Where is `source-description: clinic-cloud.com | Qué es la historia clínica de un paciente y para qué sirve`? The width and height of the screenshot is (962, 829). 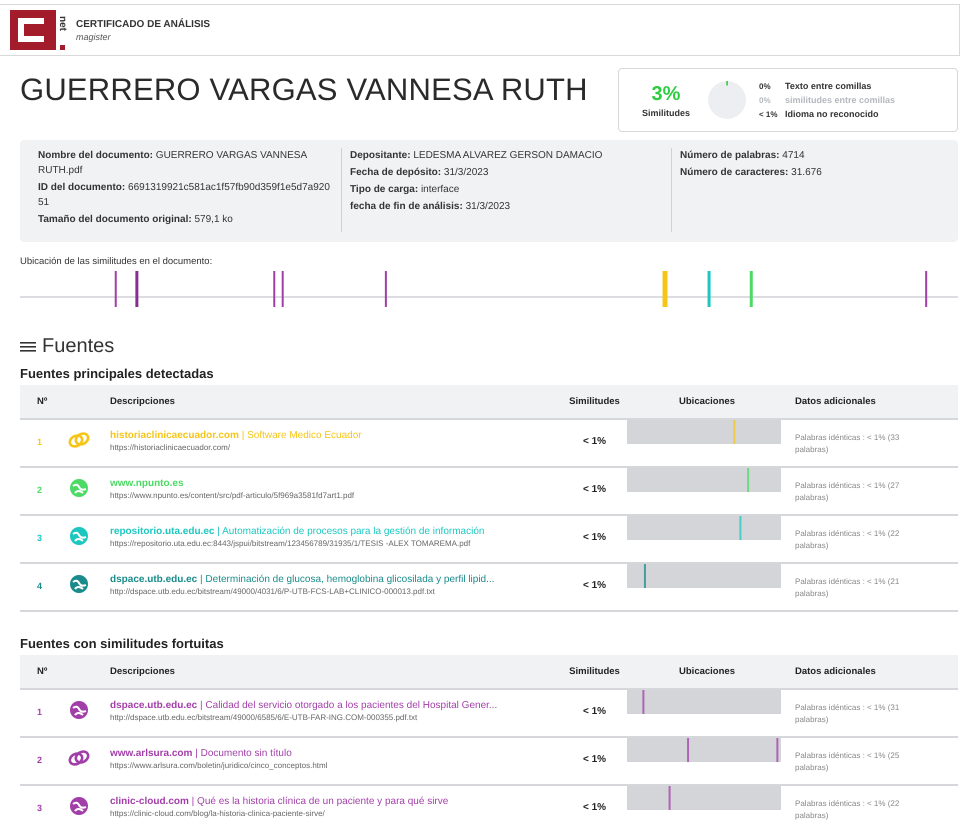 source-description: clinic-cloud.com | Qué es la historia clínica de un paciente y para qué sirve is located at coordinates (336, 801).